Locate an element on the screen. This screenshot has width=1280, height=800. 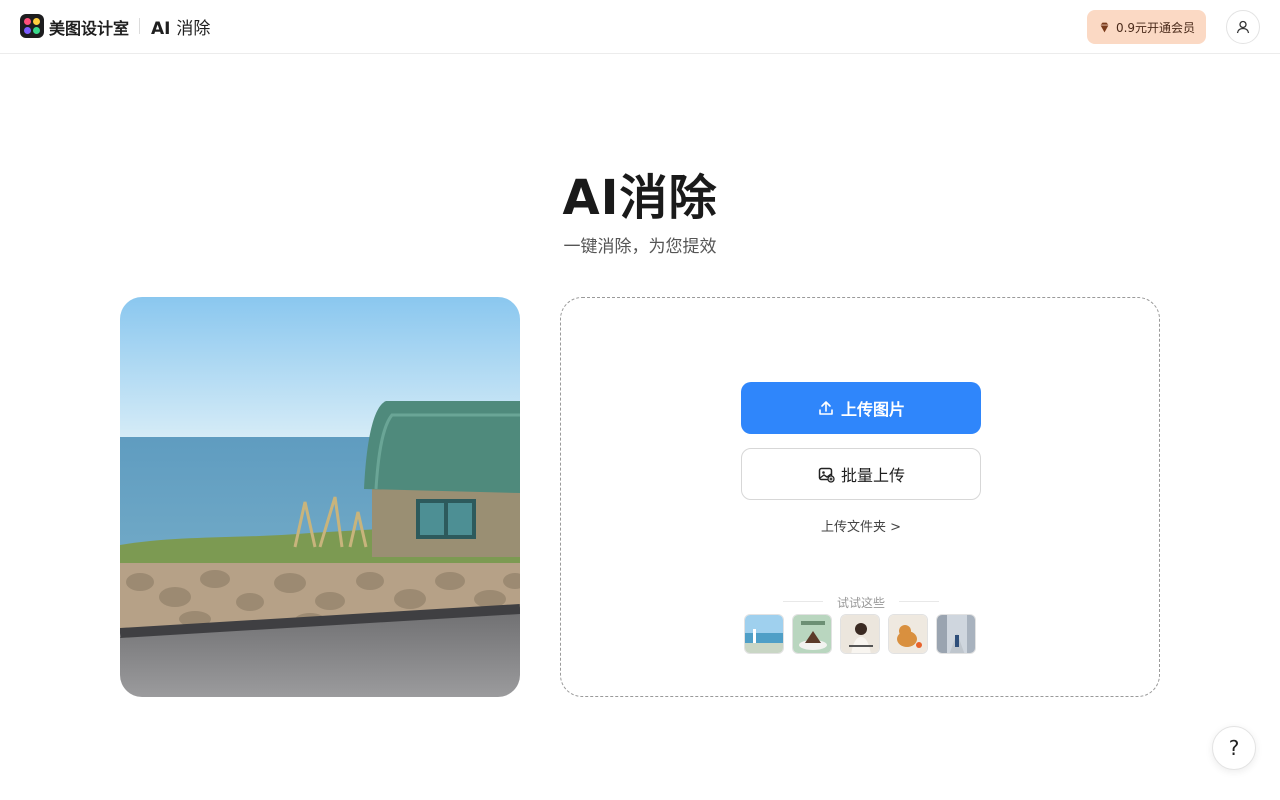
upload-image-button: 上传图片 is located at coordinates (861, 408).